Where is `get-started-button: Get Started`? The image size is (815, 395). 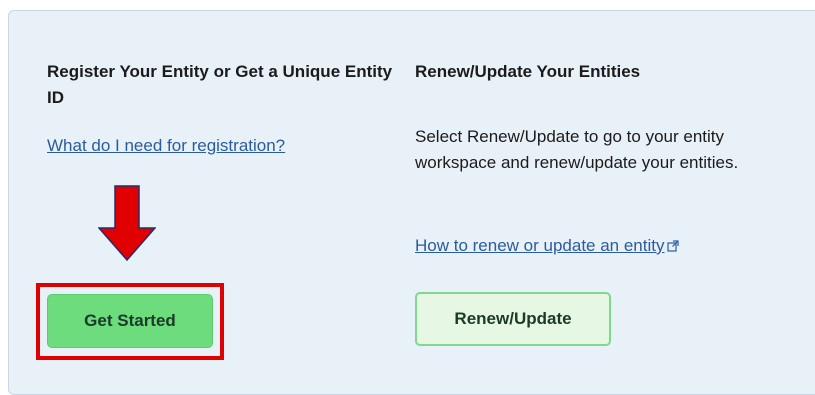 get-started-button: Get Started is located at coordinates (130, 321).